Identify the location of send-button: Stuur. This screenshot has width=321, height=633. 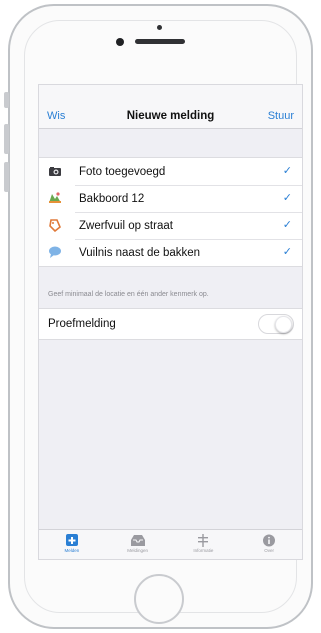
(281, 116).